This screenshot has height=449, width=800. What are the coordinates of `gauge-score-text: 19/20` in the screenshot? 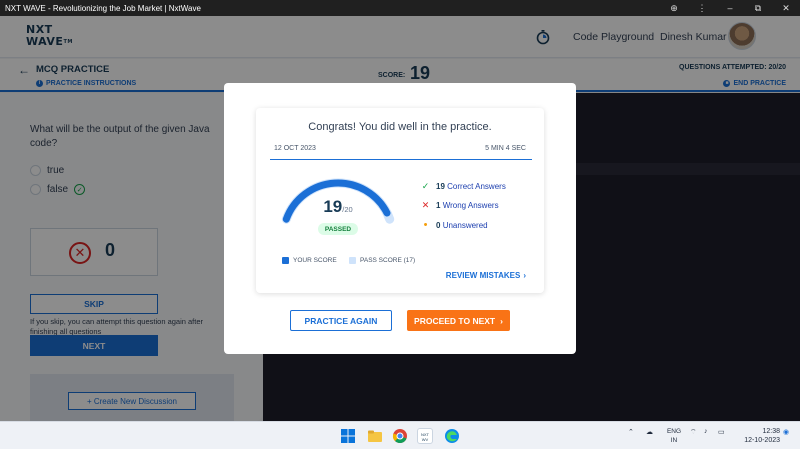 It's located at (338, 207).